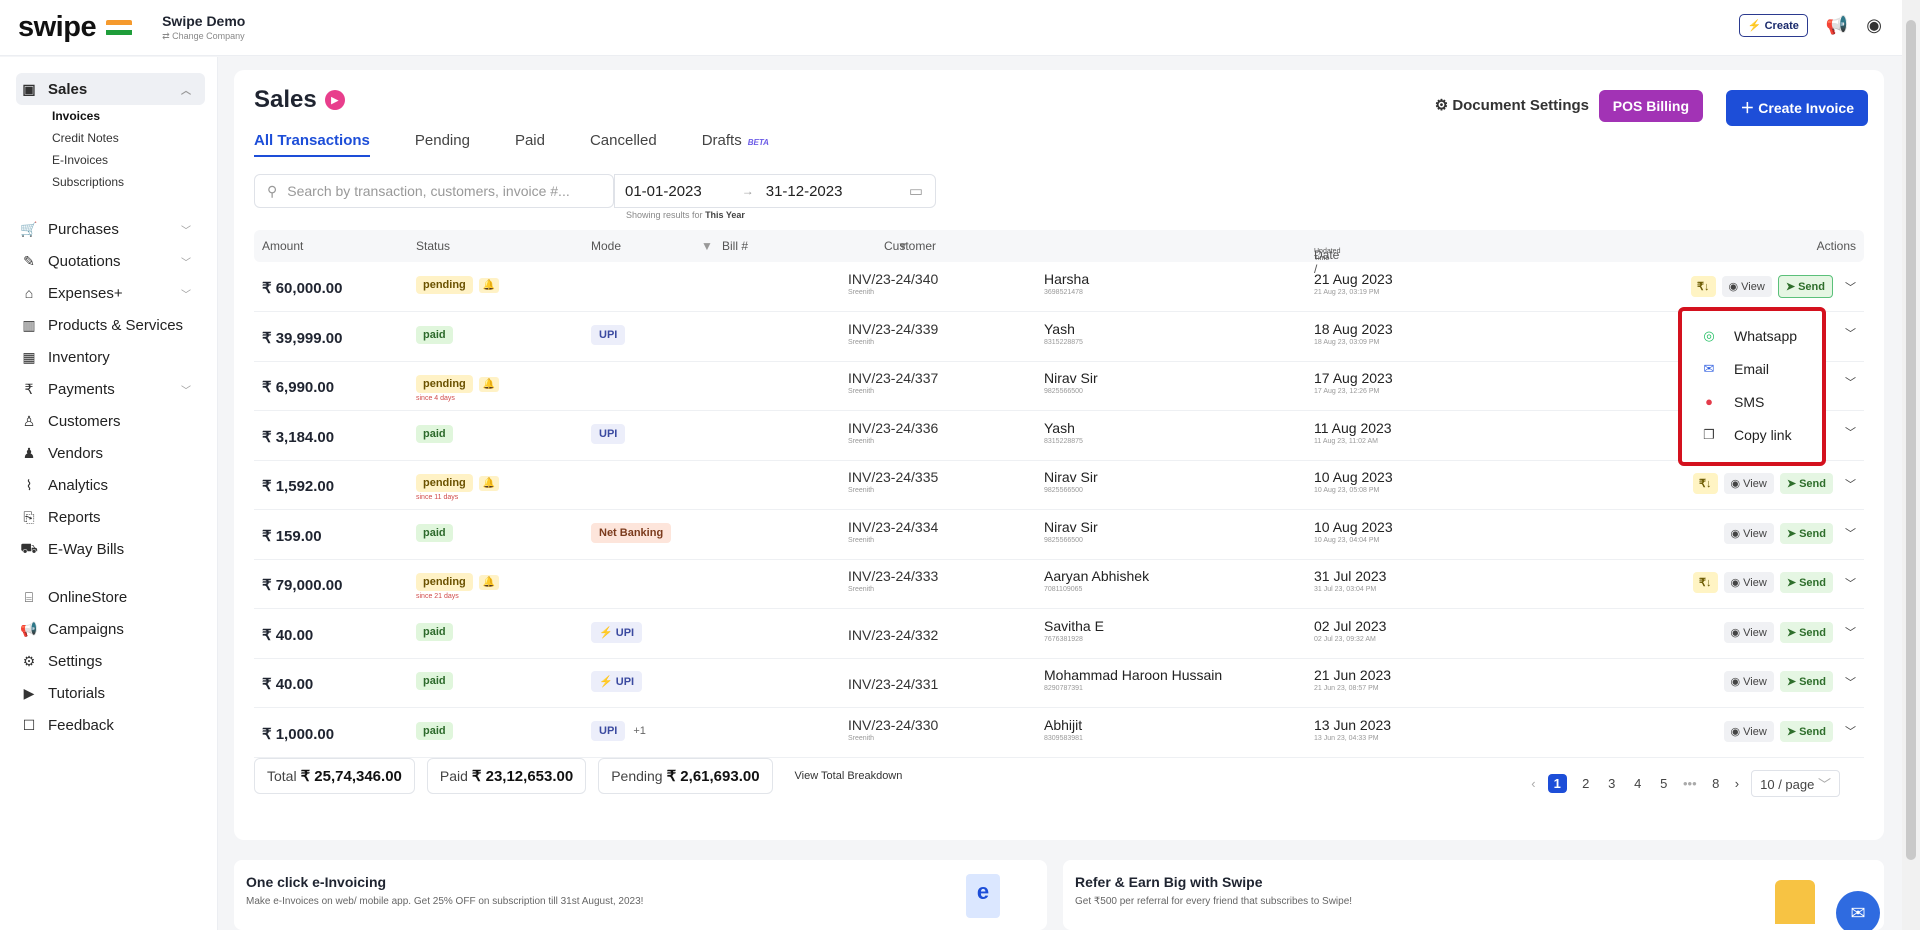 This screenshot has width=1920, height=930. I want to click on col-status: Status, so click(433, 246).